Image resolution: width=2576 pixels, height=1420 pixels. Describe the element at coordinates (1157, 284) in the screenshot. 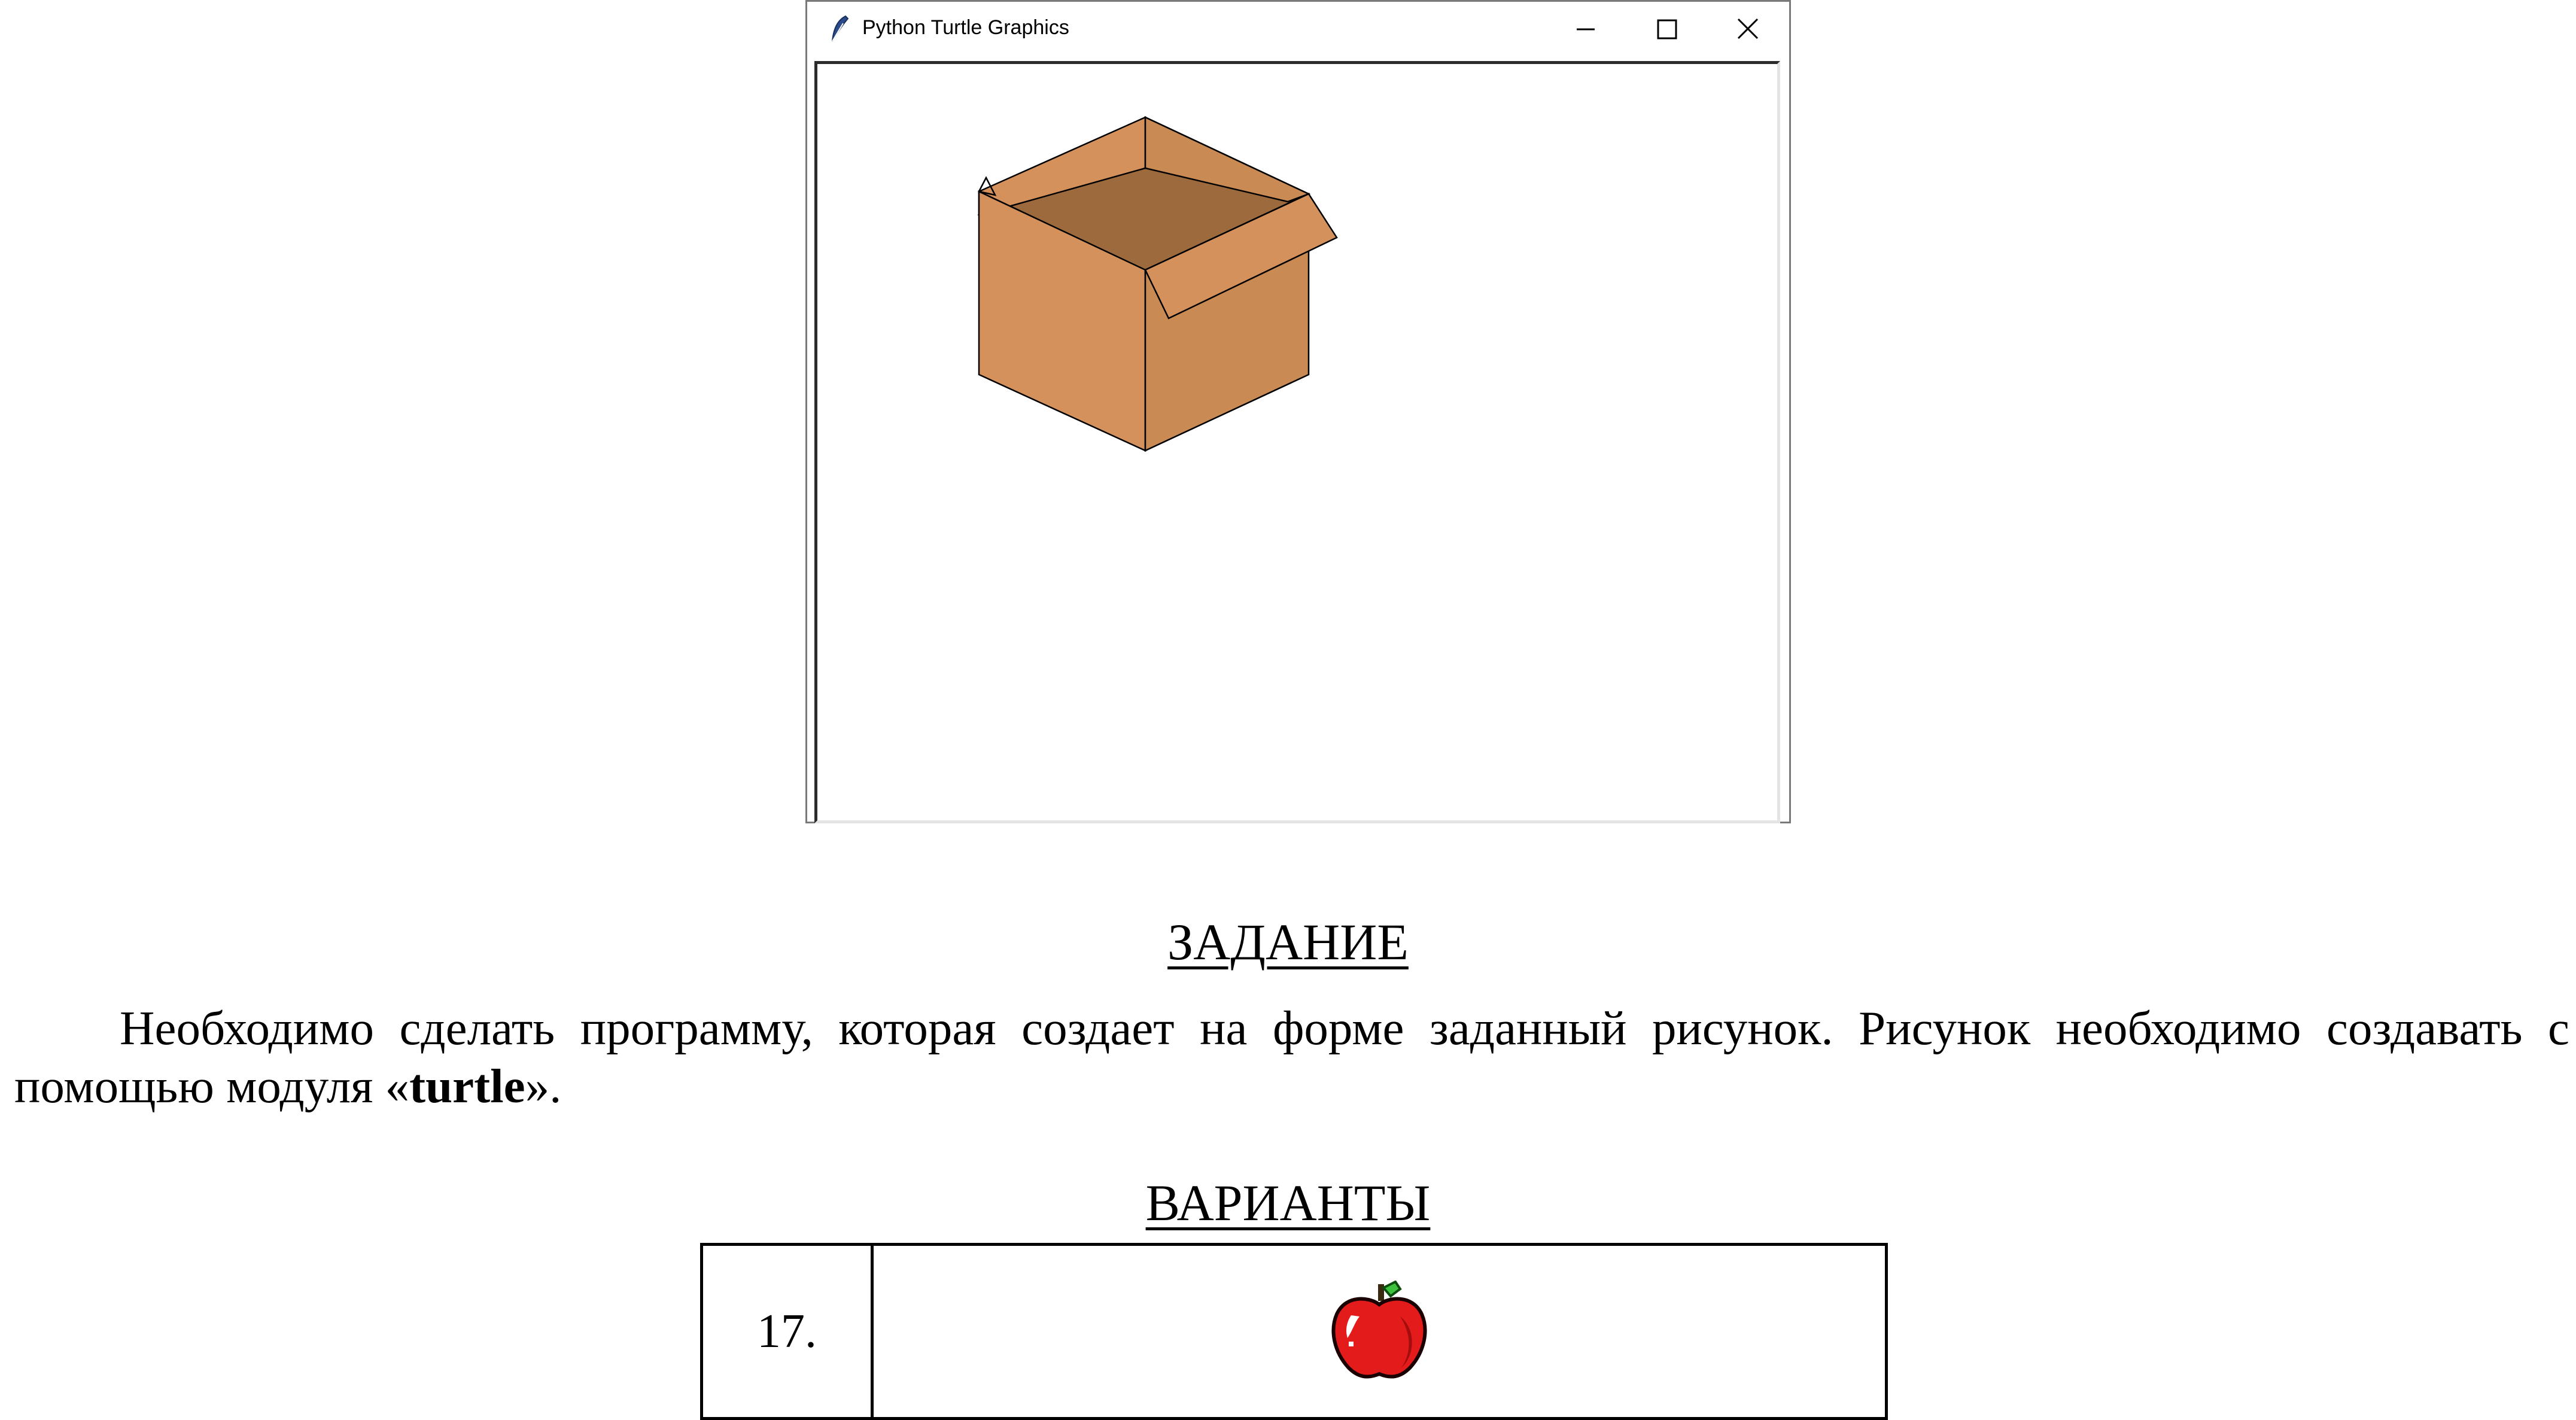

I see `box-drawing` at that location.